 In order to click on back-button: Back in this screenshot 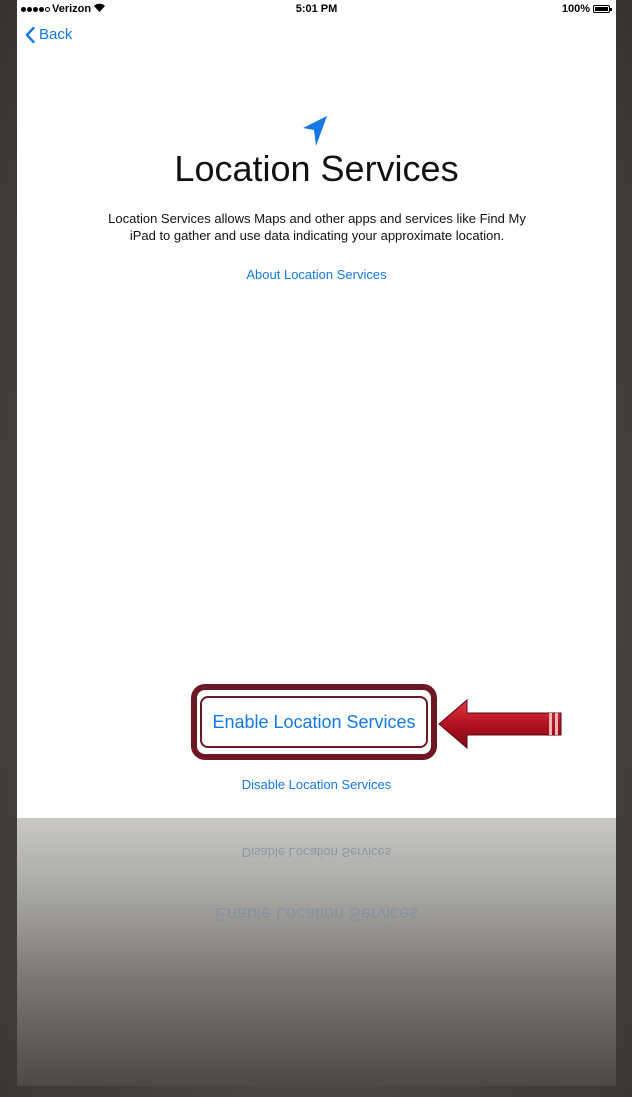, I will do `click(48, 34)`.